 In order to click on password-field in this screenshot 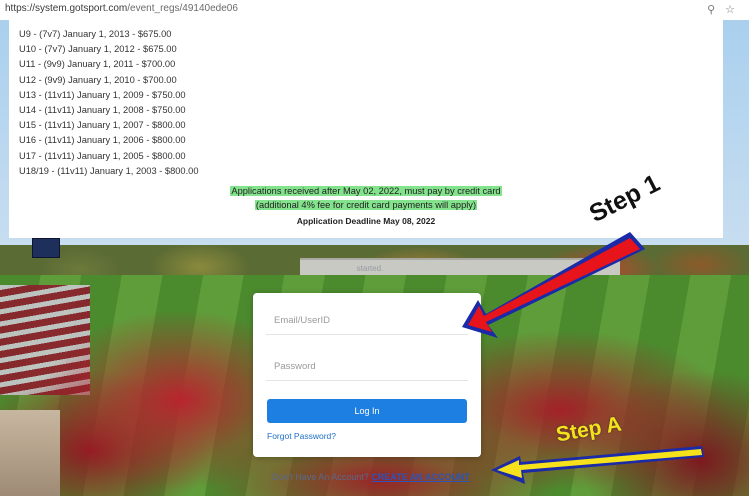, I will do `click(367, 367)`.